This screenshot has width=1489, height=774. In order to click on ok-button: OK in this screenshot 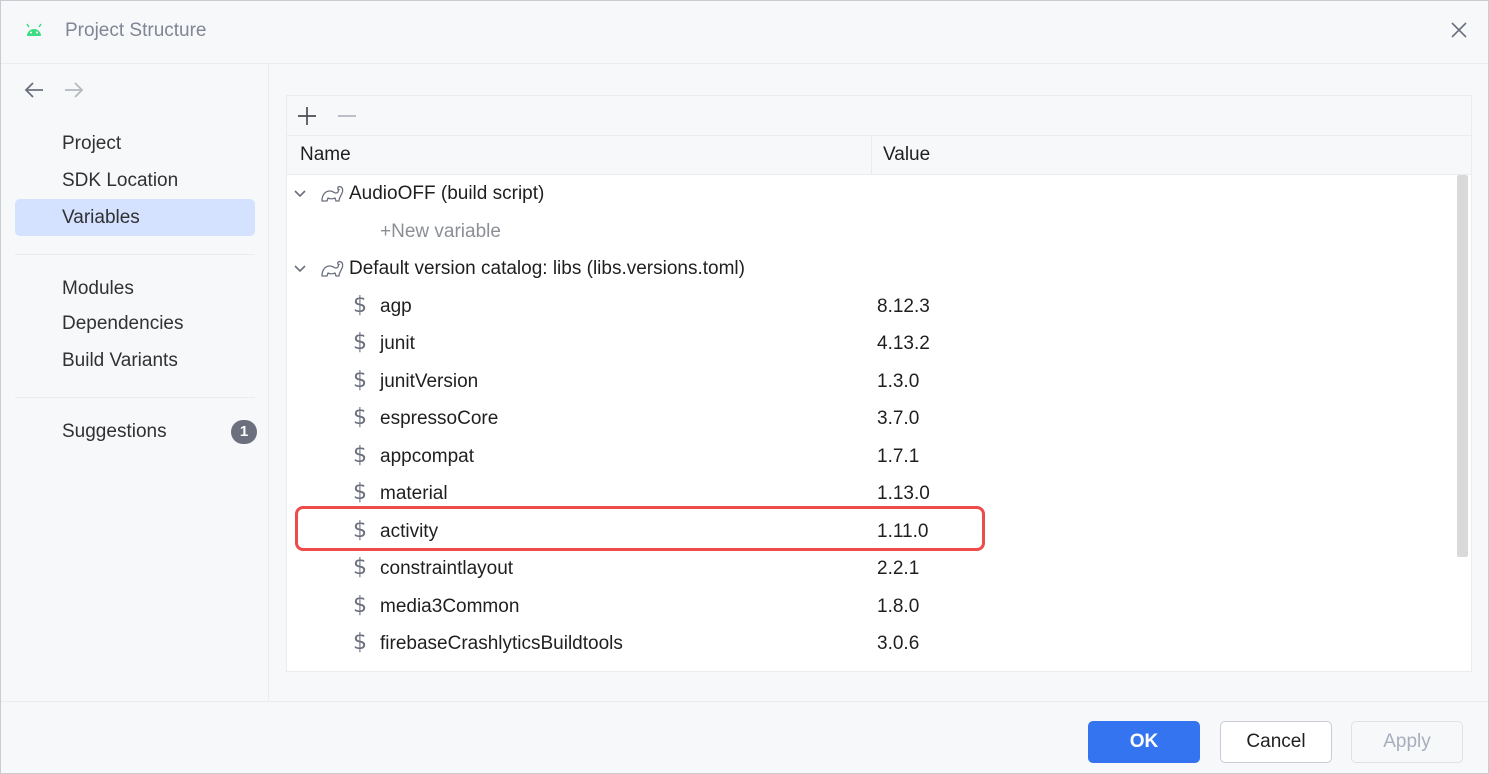, I will do `click(1144, 742)`.